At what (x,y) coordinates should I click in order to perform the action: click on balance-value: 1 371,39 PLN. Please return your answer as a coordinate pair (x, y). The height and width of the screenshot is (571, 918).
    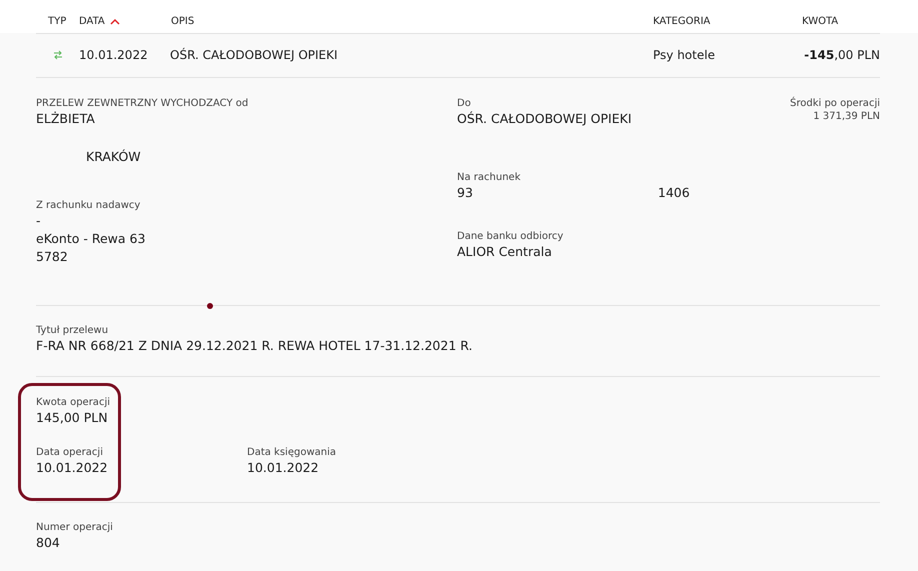
    Looking at the image, I should click on (846, 116).